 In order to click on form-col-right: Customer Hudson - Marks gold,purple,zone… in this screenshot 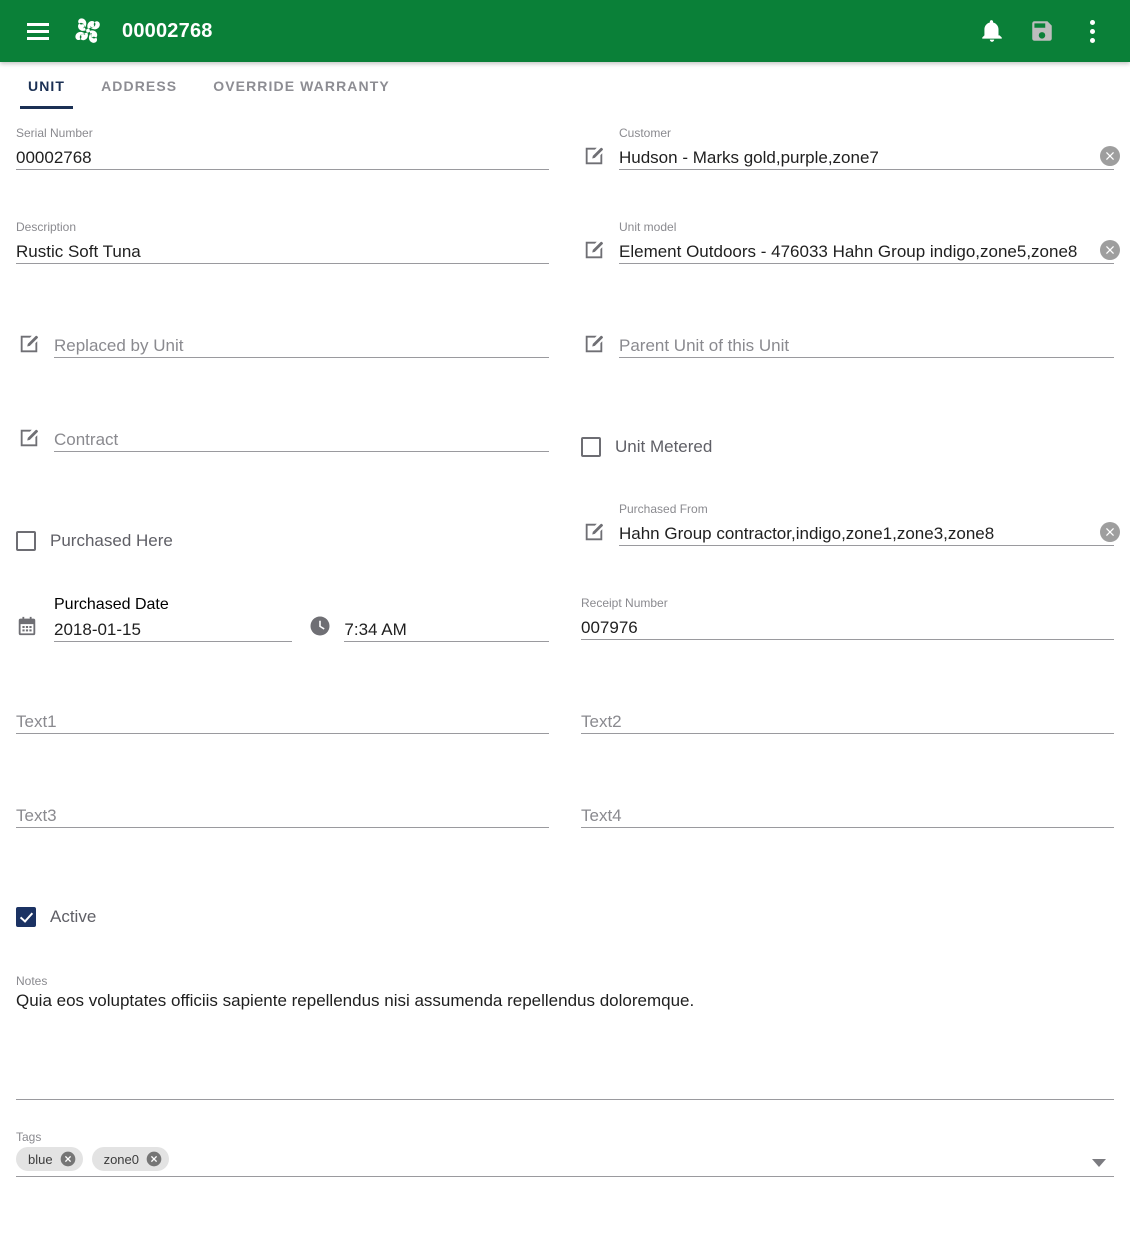, I will do `click(842, 157)`.